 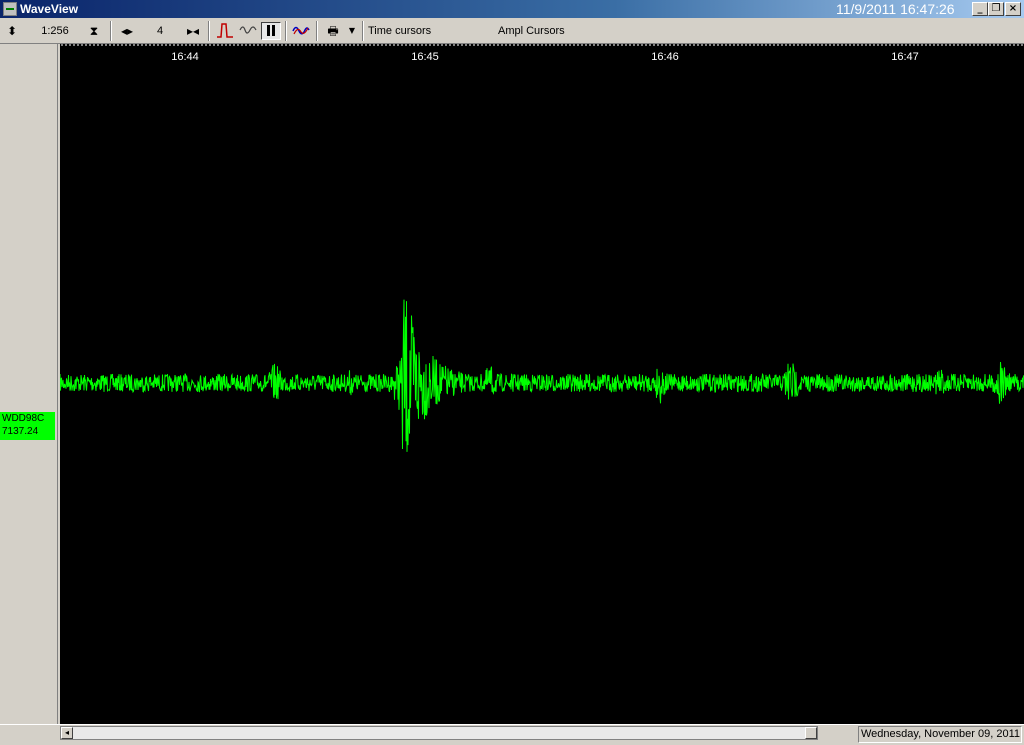 I want to click on time-cursors-button: Time cursors, so click(x=399, y=31).